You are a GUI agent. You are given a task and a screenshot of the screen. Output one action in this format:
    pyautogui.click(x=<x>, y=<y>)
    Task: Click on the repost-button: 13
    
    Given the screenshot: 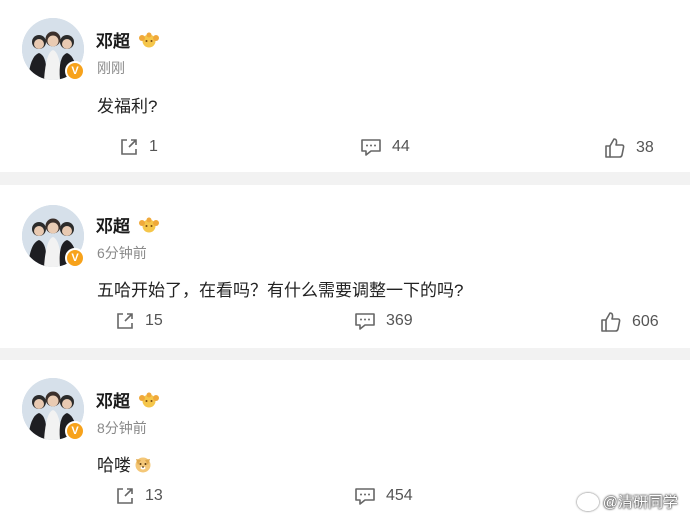 What is the action you would take?
    pyautogui.click(x=139, y=496)
    